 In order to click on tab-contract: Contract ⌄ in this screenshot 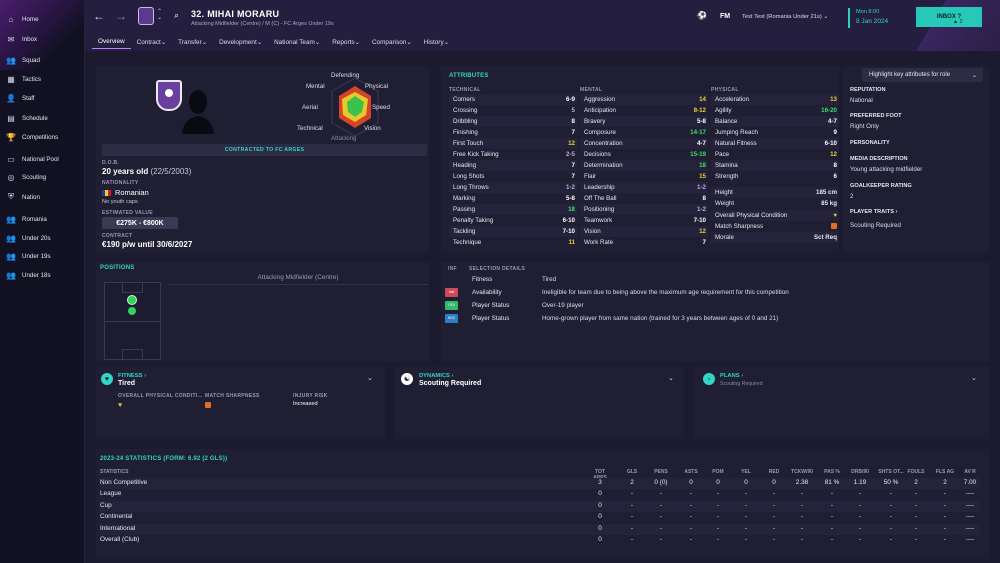, I will do `click(152, 42)`.